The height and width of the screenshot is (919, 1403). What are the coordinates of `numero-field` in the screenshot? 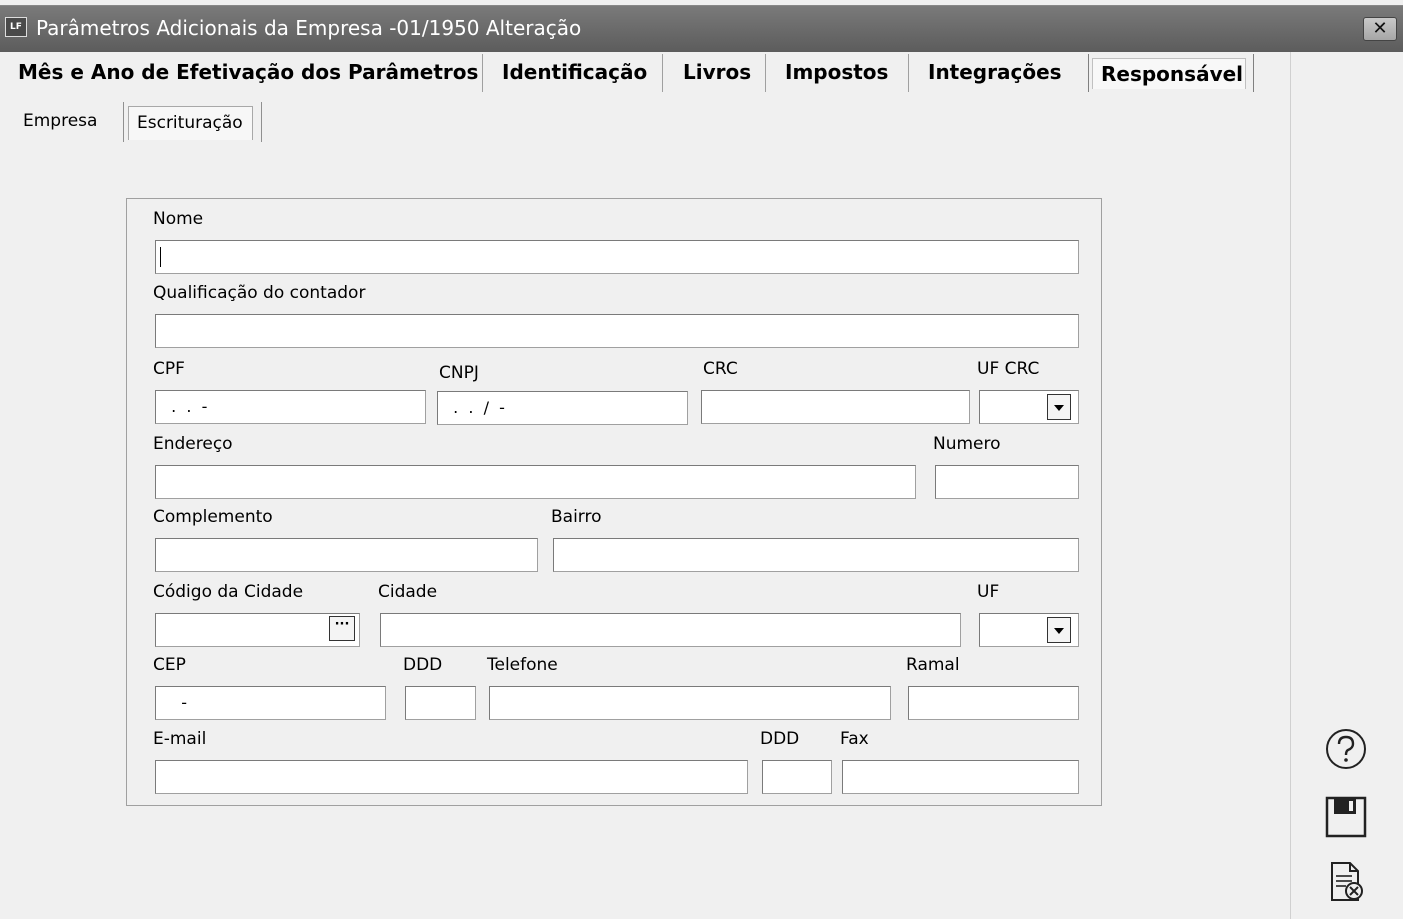 It's located at (1007, 482).